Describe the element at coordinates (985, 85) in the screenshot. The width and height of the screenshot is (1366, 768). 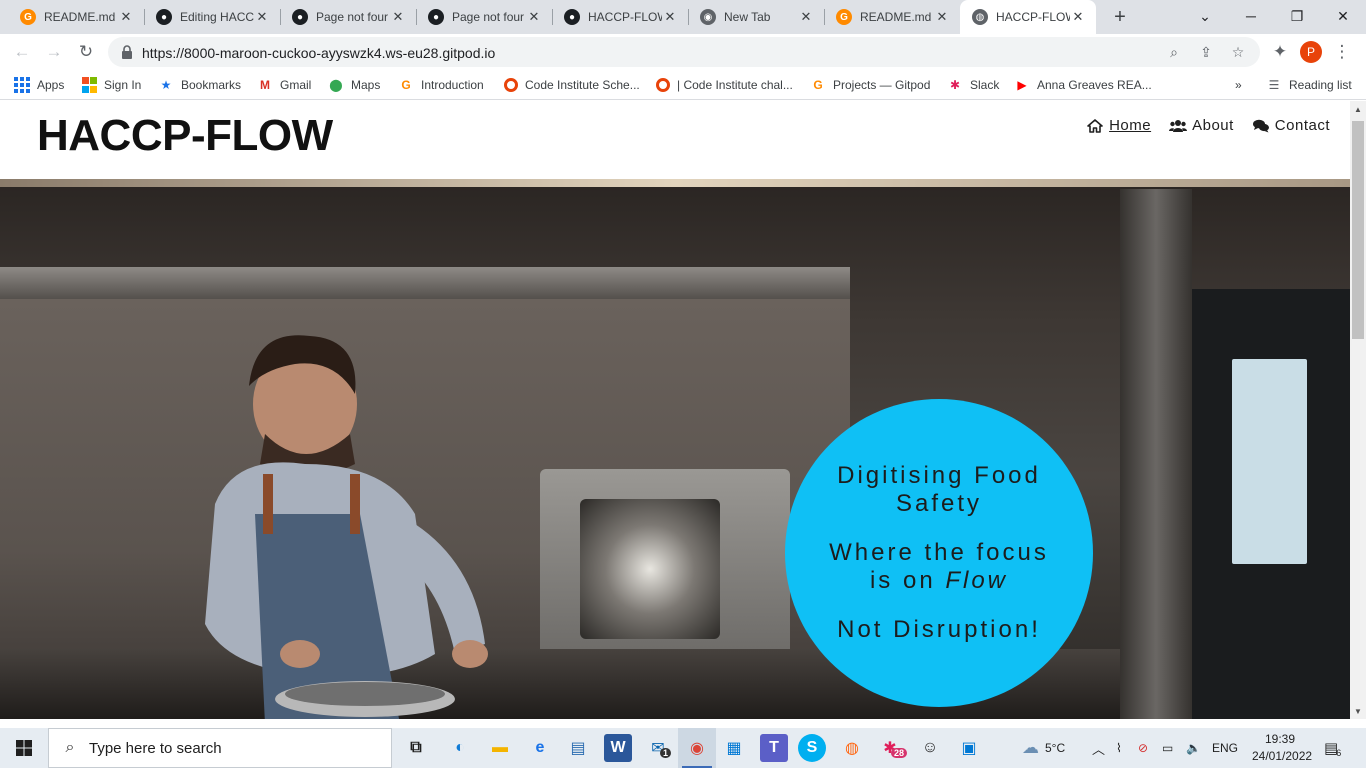
I see `bookmark-label: Slack` at that location.